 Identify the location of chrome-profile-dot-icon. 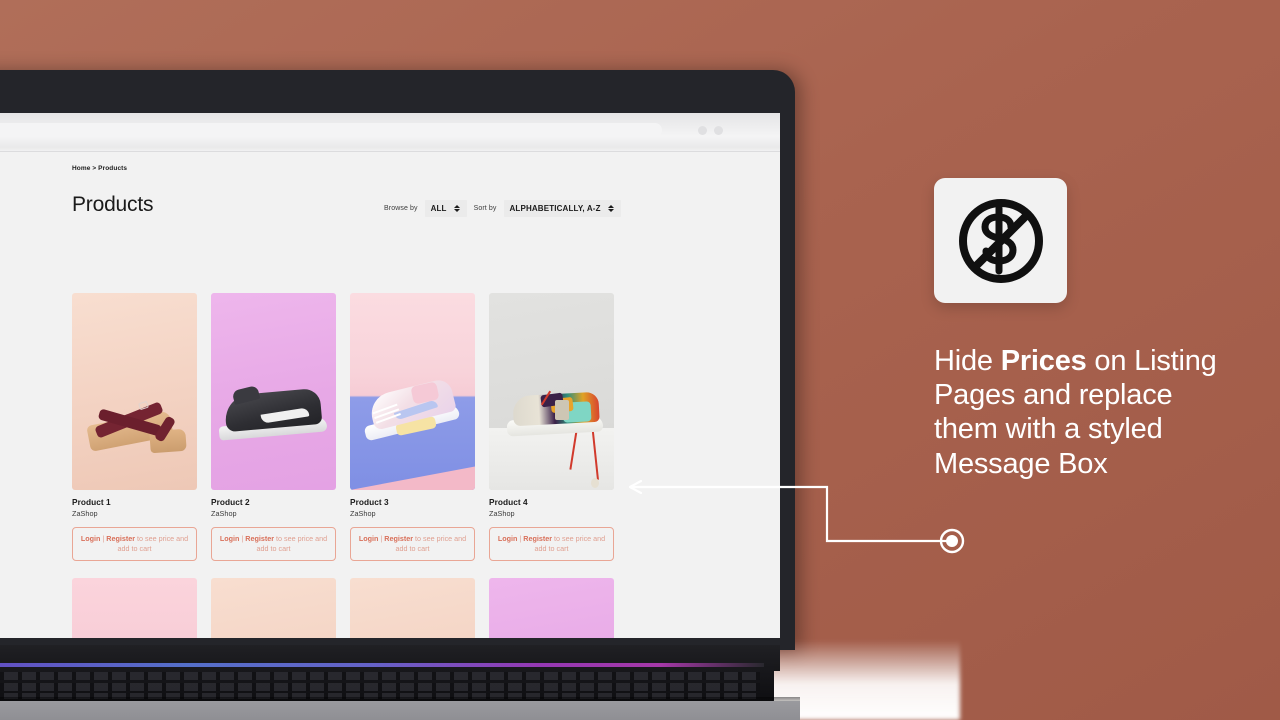
(718, 130).